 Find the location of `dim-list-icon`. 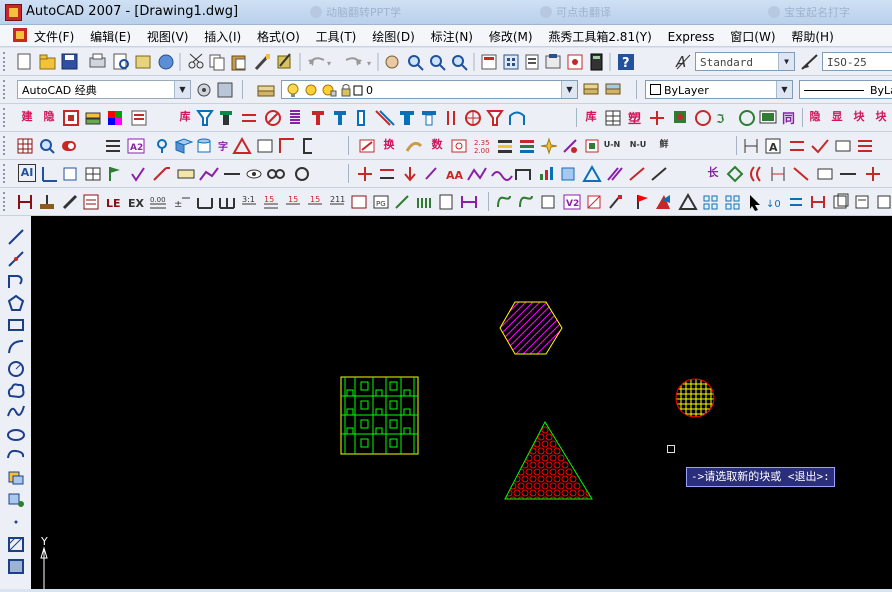

dim-list-icon is located at coordinates (865, 146).